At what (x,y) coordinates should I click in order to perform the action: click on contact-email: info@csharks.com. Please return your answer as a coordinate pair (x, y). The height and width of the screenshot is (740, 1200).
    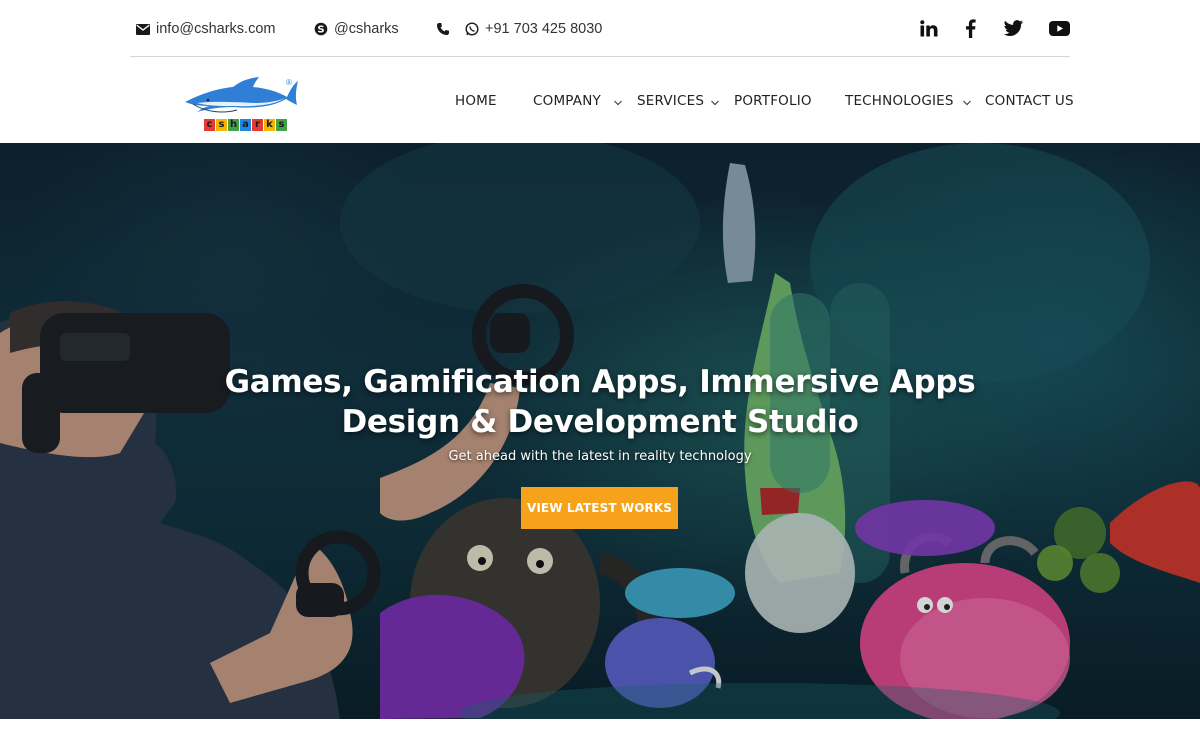
    Looking at the image, I should click on (205, 29).